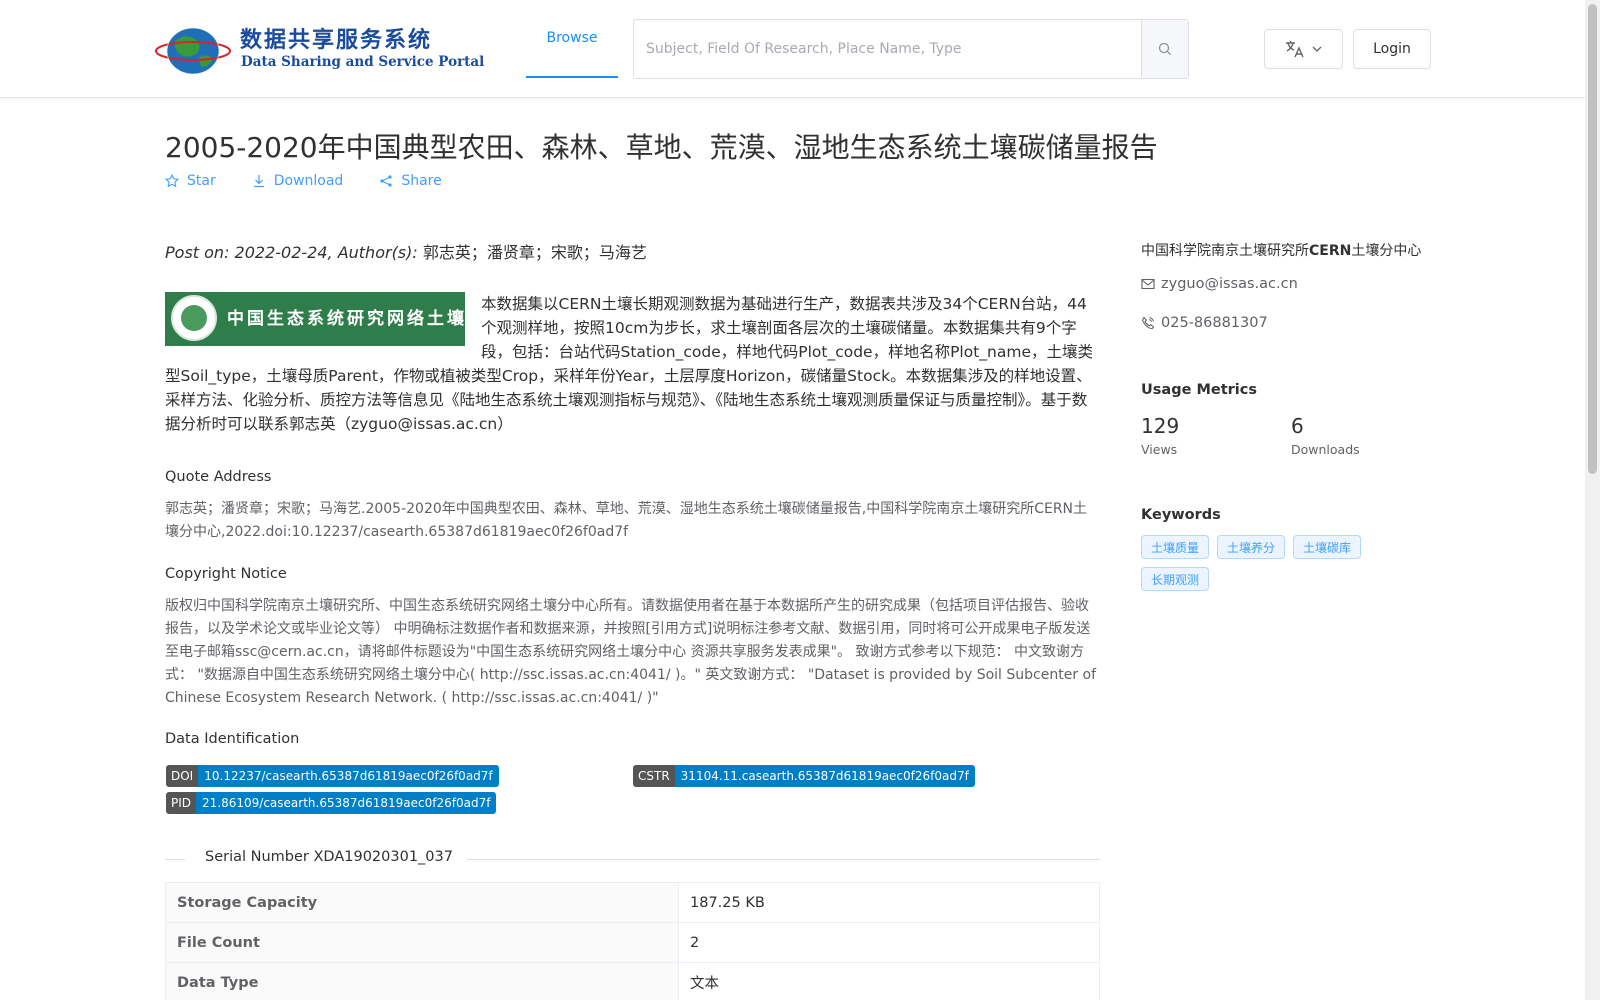  What do you see at coordinates (363, 62) in the screenshot?
I see `logo-english-title: Data Sharing and Service Portal` at bounding box center [363, 62].